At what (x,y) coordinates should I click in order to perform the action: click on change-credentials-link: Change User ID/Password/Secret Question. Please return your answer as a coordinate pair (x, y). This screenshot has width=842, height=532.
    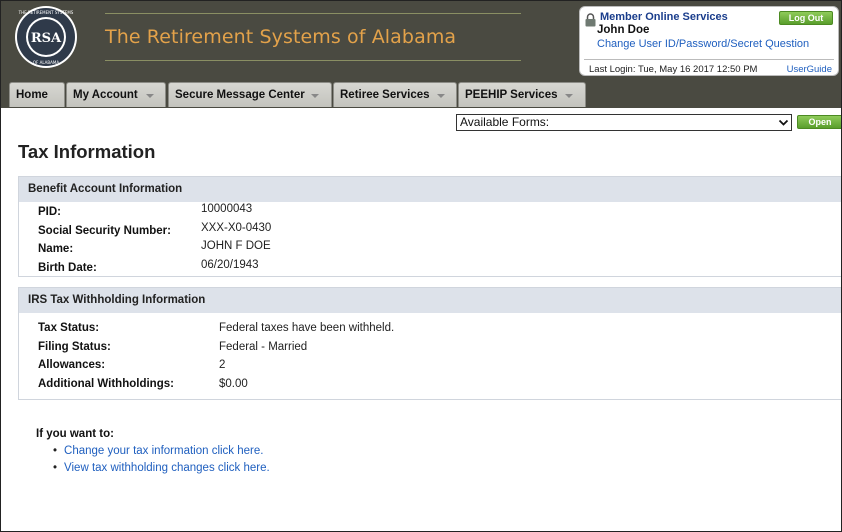
    Looking at the image, I should click on (703, 44).